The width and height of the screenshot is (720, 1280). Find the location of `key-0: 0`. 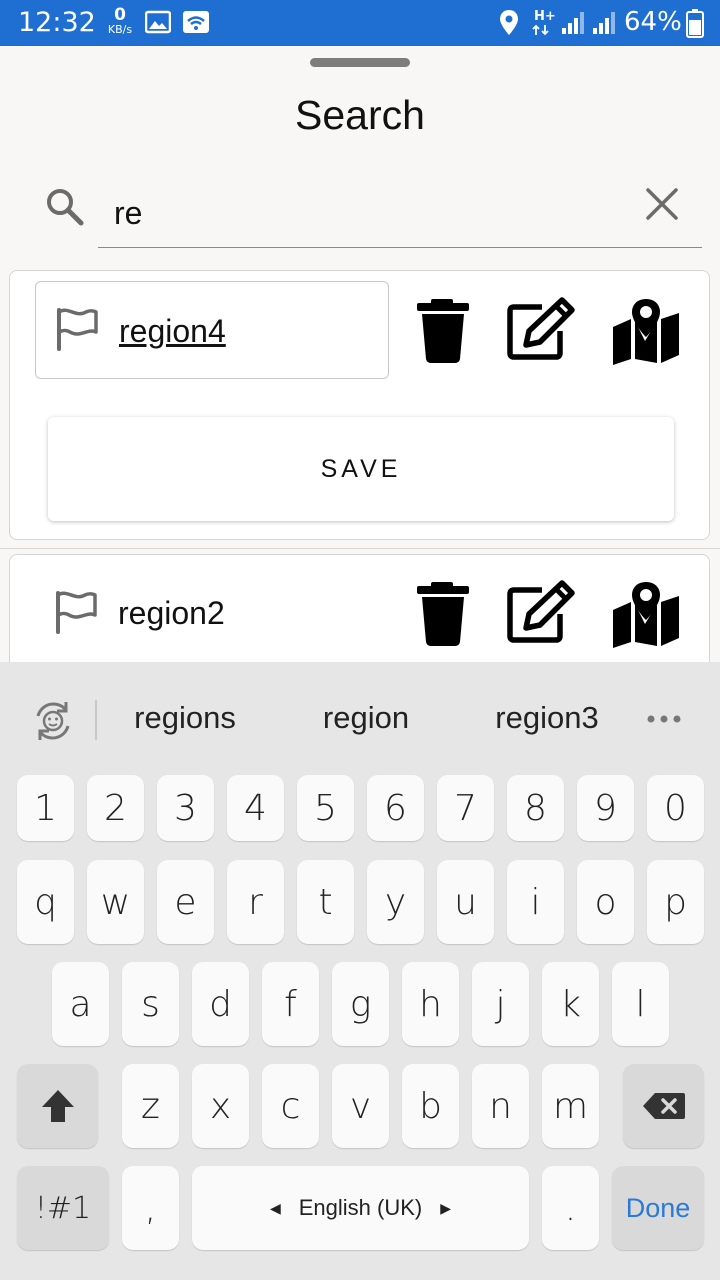

key-0: 0 is located at coordinates (675, 808).